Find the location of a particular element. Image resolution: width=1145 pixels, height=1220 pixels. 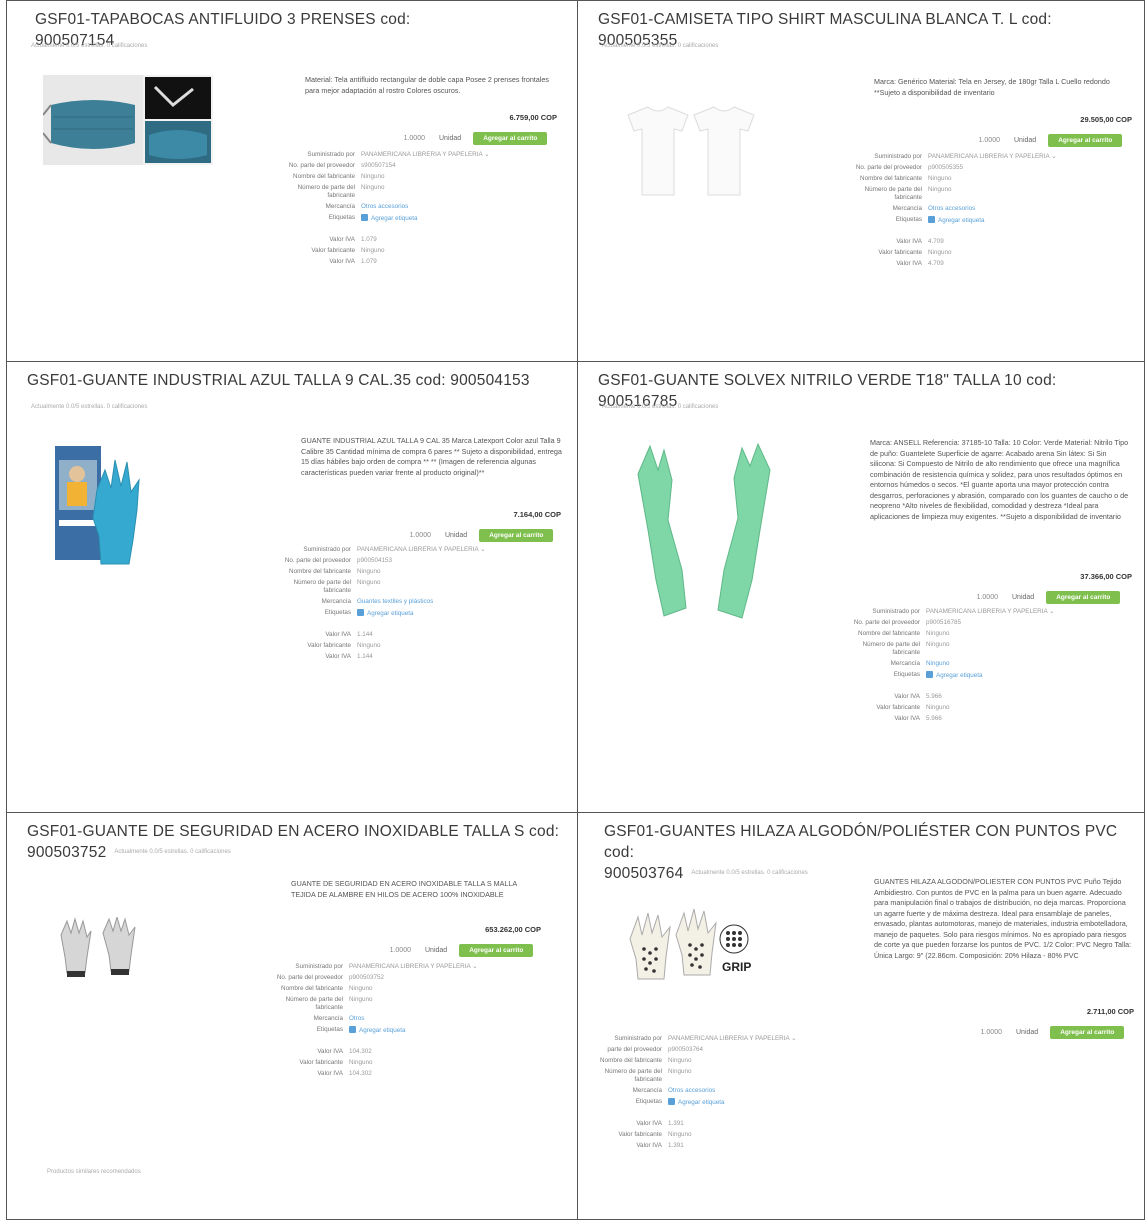

detail-value-text: Otros accesorios is located at coordinates (952, 208).